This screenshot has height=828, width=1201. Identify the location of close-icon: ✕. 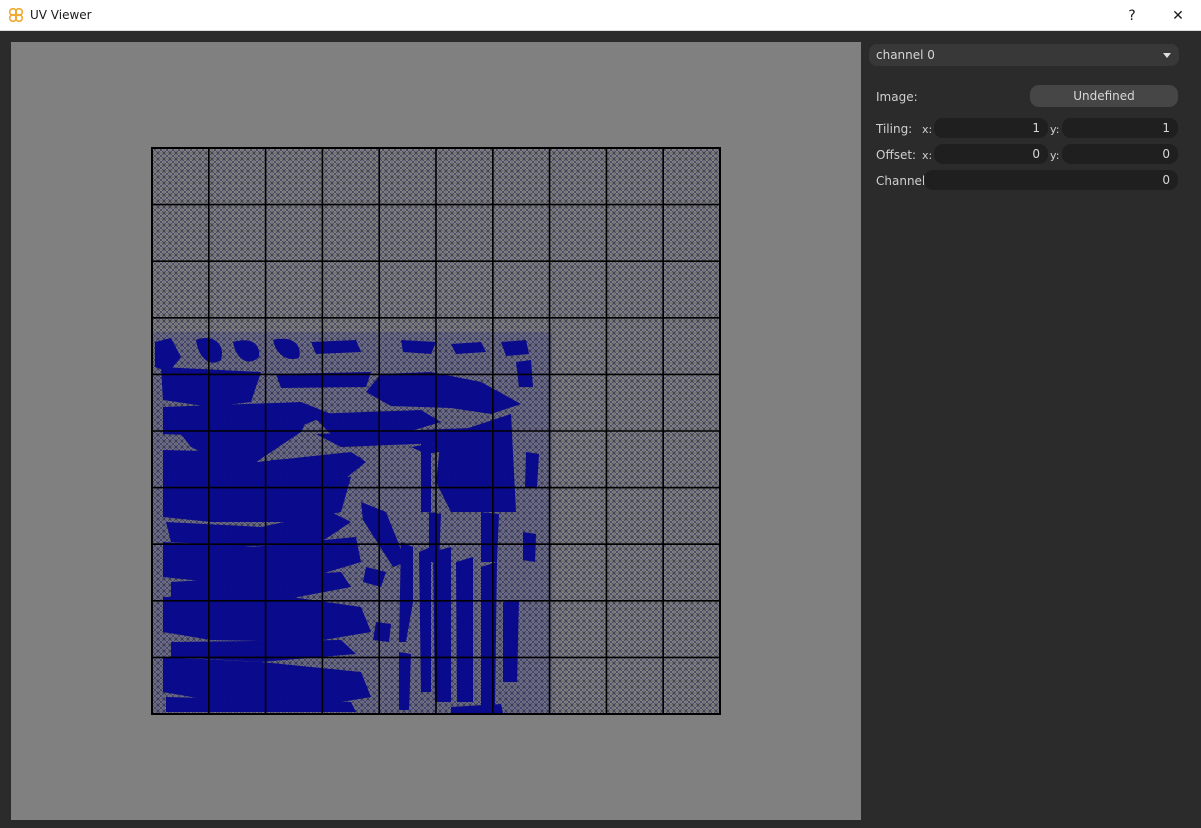
(1178, 15).